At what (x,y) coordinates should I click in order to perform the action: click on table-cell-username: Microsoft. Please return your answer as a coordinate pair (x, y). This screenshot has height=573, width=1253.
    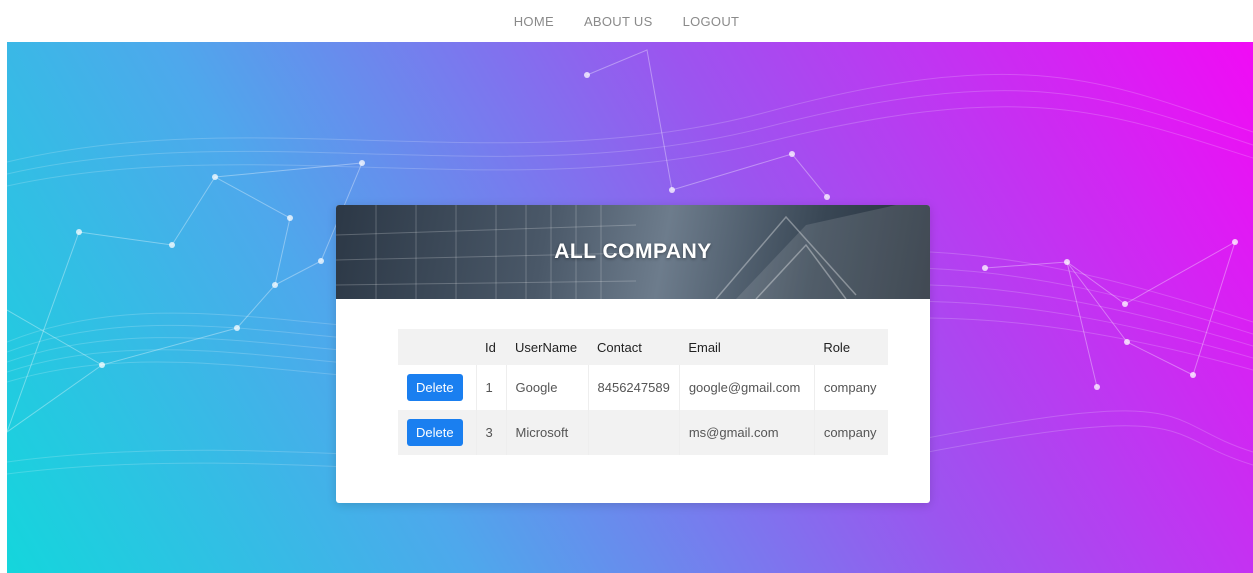
    Looking at the image, I should click on (547, 432).